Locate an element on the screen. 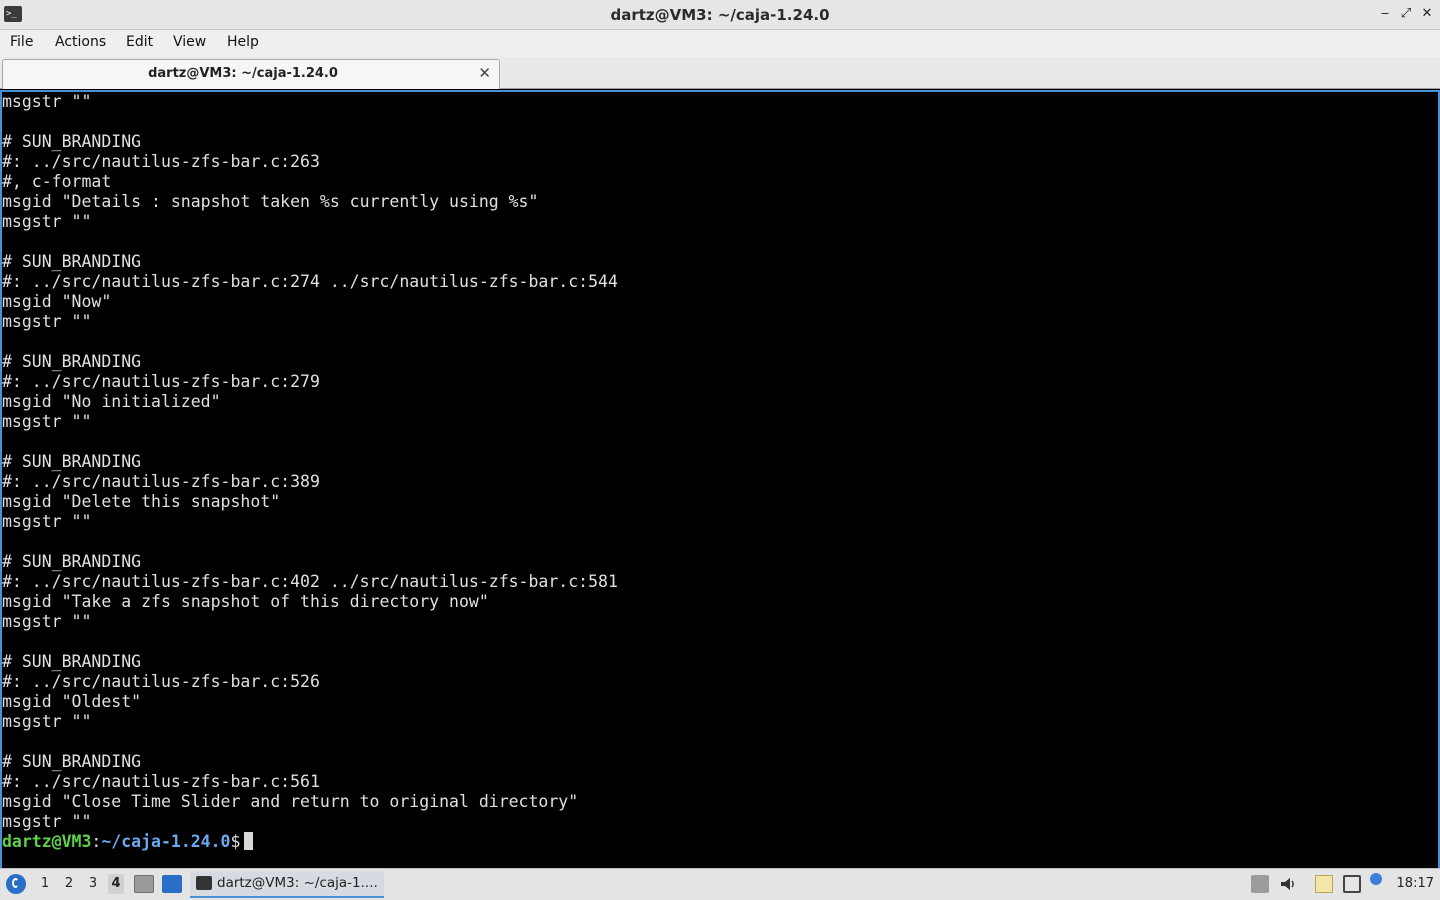 The width and height of the screenshot is (1440, 900). terminal-line: msgid "Now" is located at coordinates (57, 301).